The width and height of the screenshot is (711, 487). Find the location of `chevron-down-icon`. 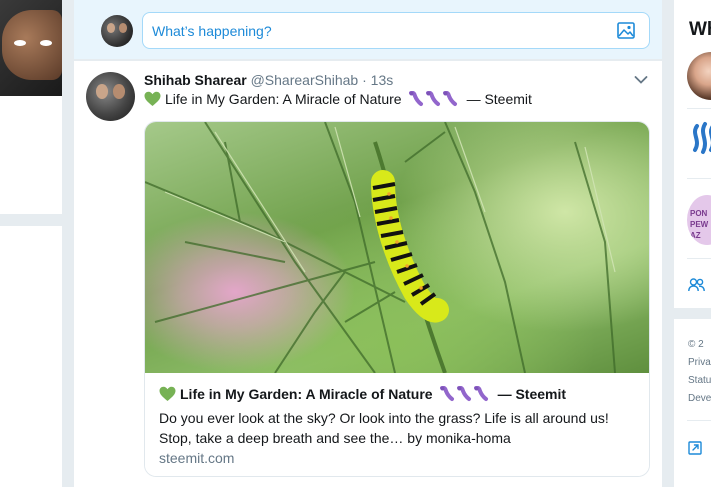

chevron-down-icon is located at coordinates (641, 80).